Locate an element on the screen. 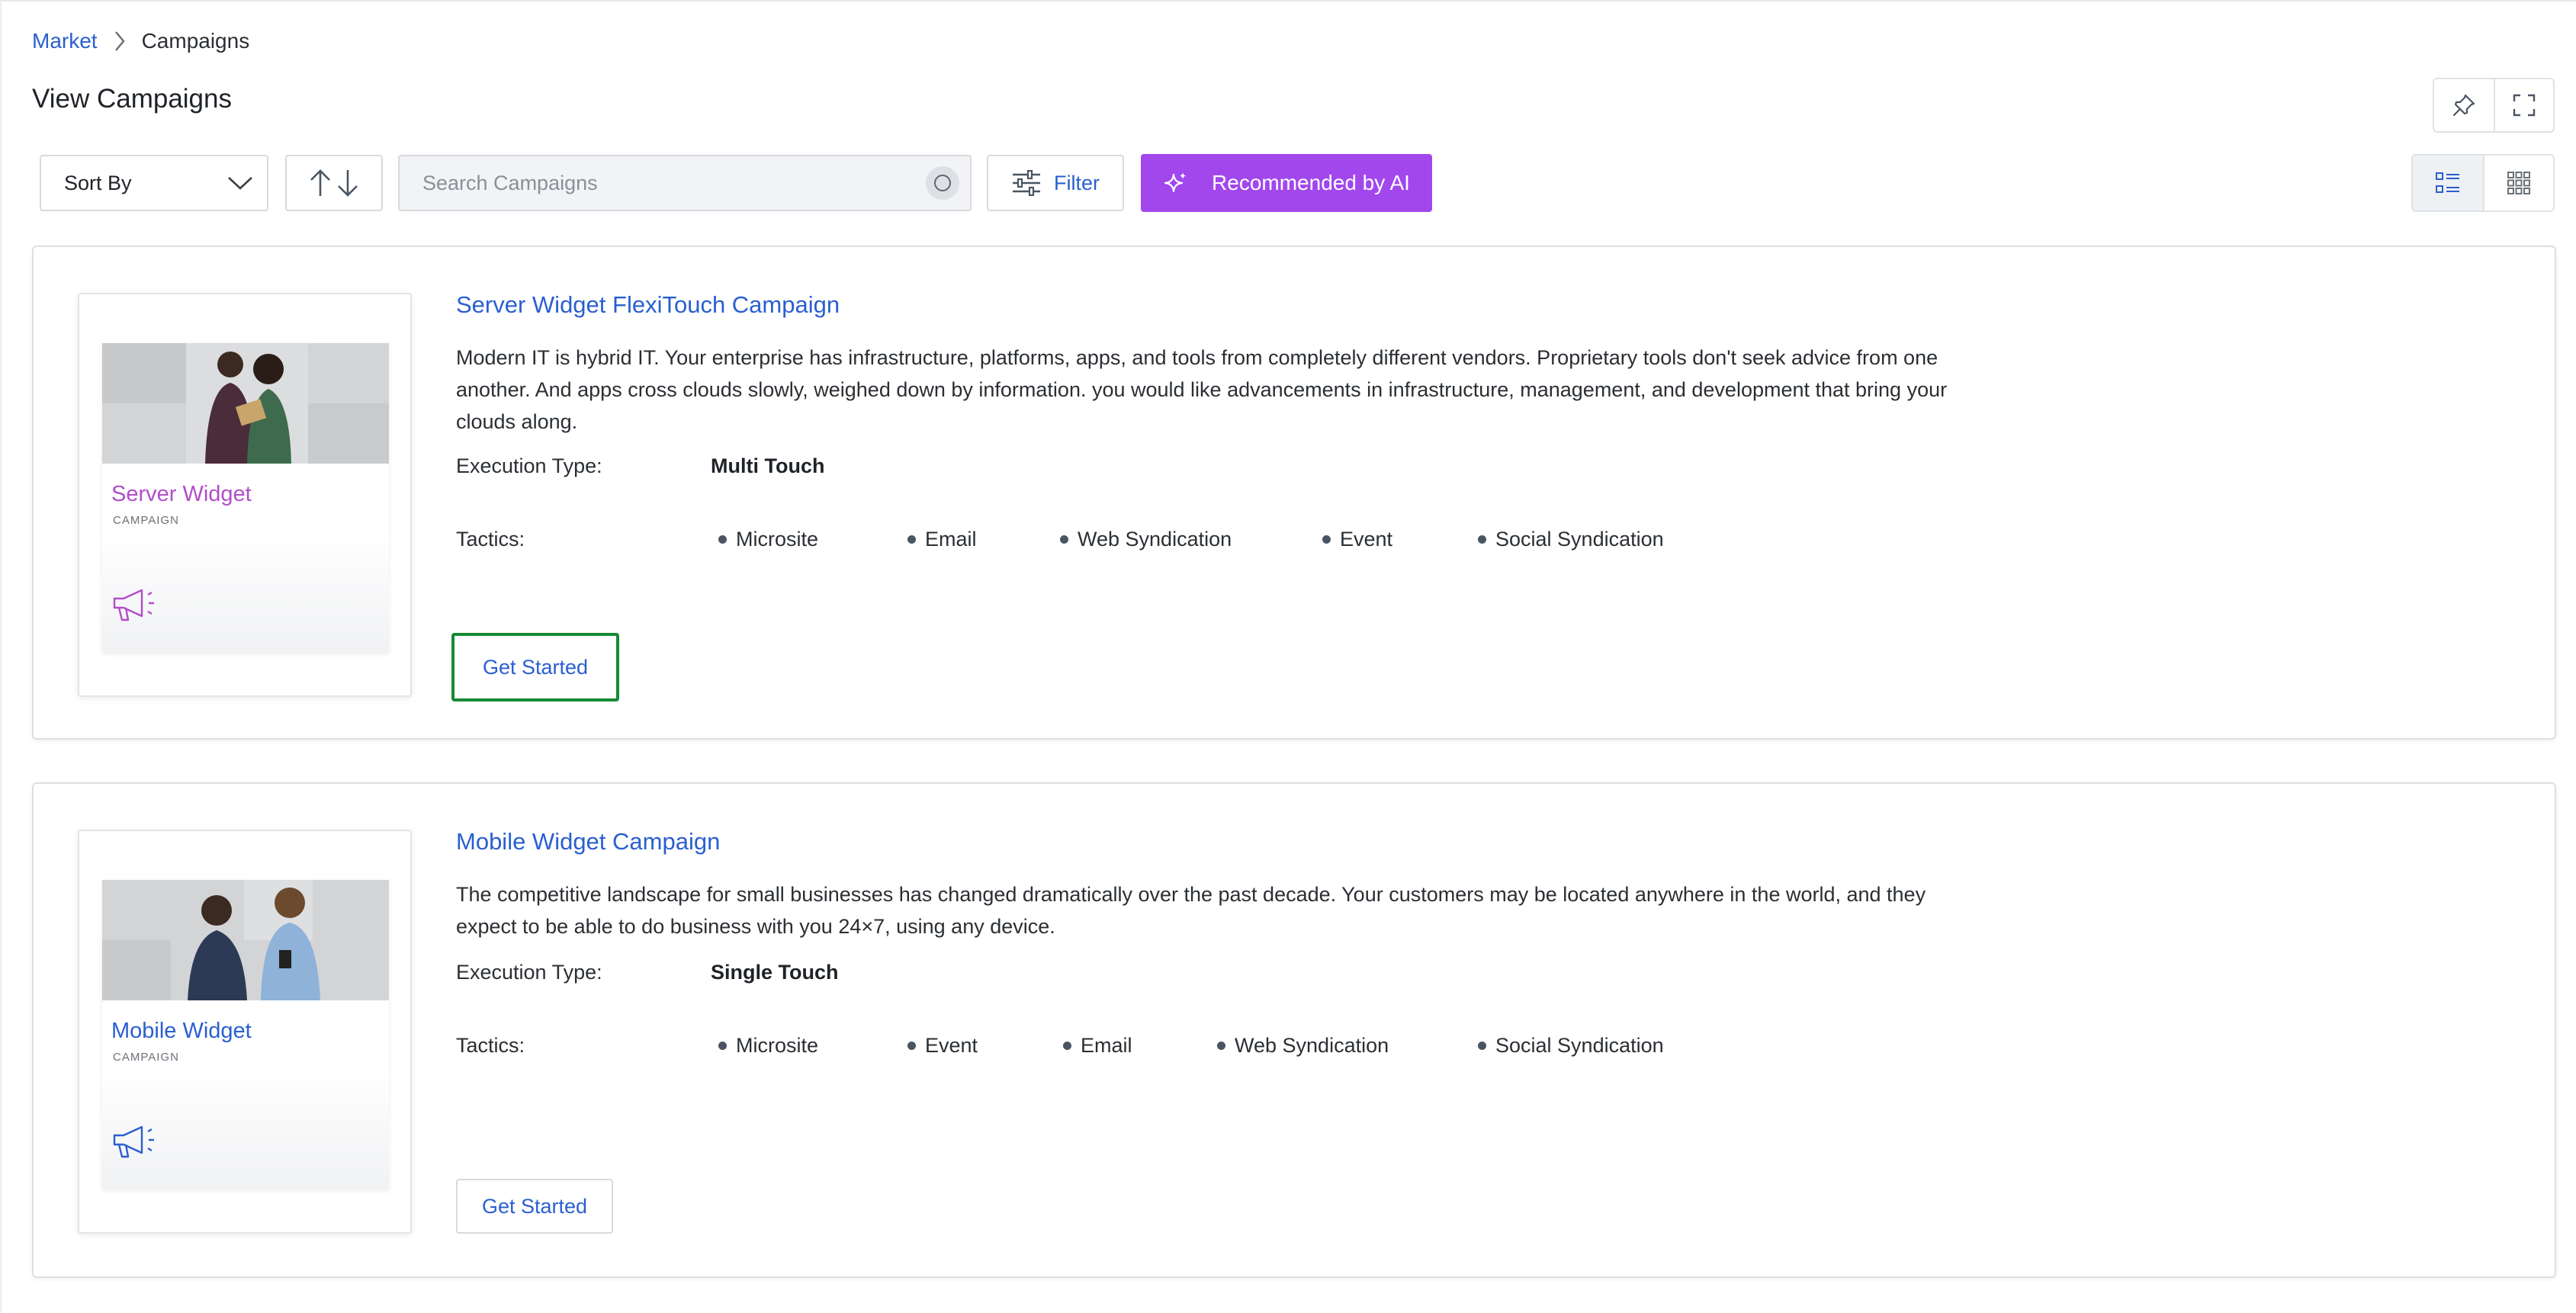 This screenshot has height=1313, width=2576. search-campaigns-field is located at coordinates (685, 183).